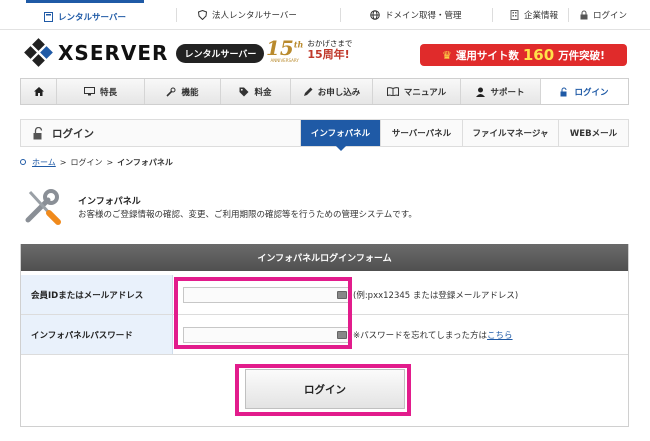 This screenshot has width=650, height=441. I want to click on product-pill: レンタルサーバー, so click(220, 53).